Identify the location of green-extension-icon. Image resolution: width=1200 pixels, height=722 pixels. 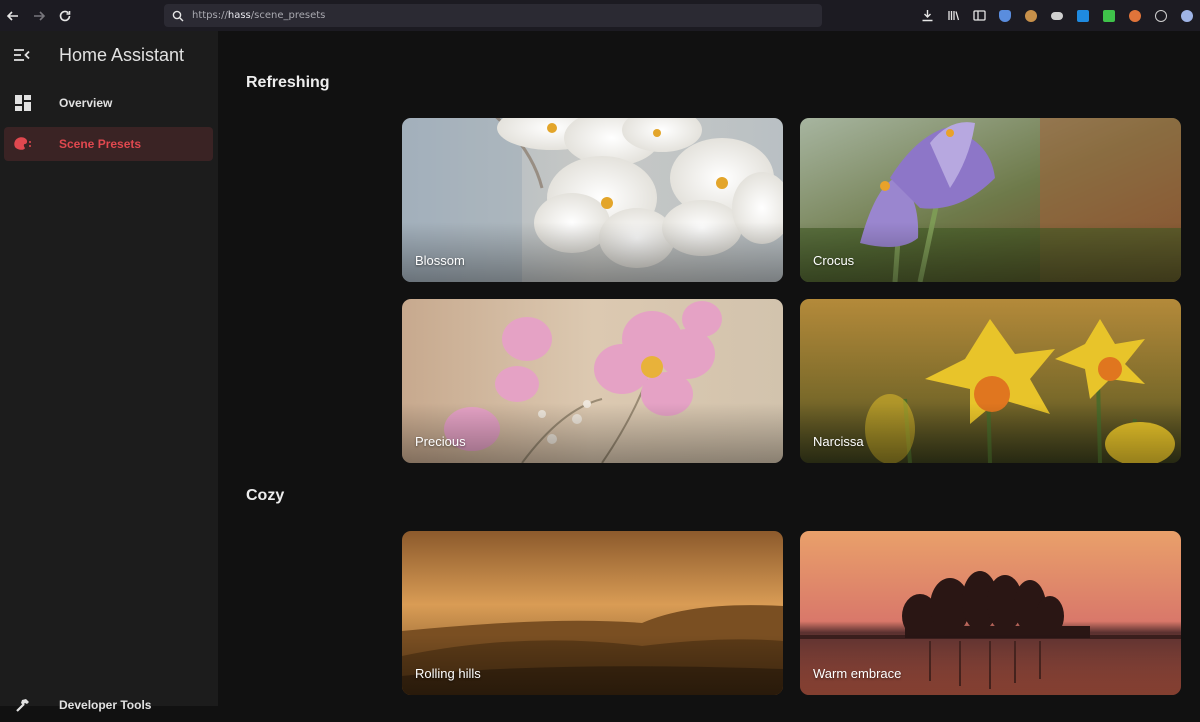
(1109, 15).